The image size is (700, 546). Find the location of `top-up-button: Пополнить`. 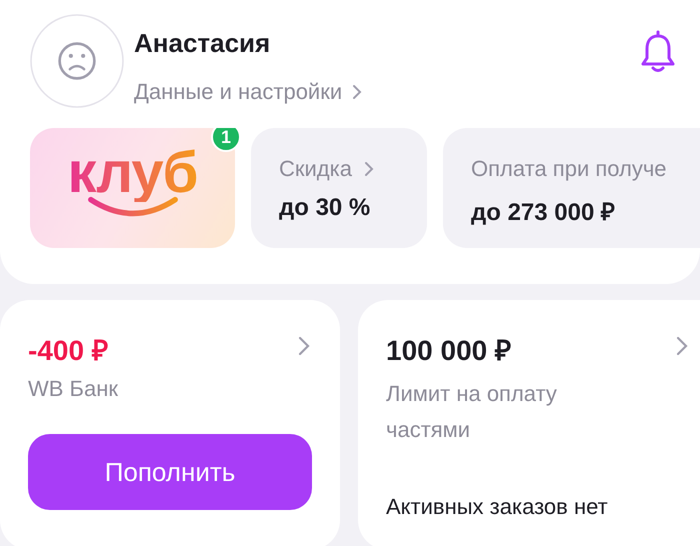

top-up-button: Пополнить is located at coordinates (170, 472).